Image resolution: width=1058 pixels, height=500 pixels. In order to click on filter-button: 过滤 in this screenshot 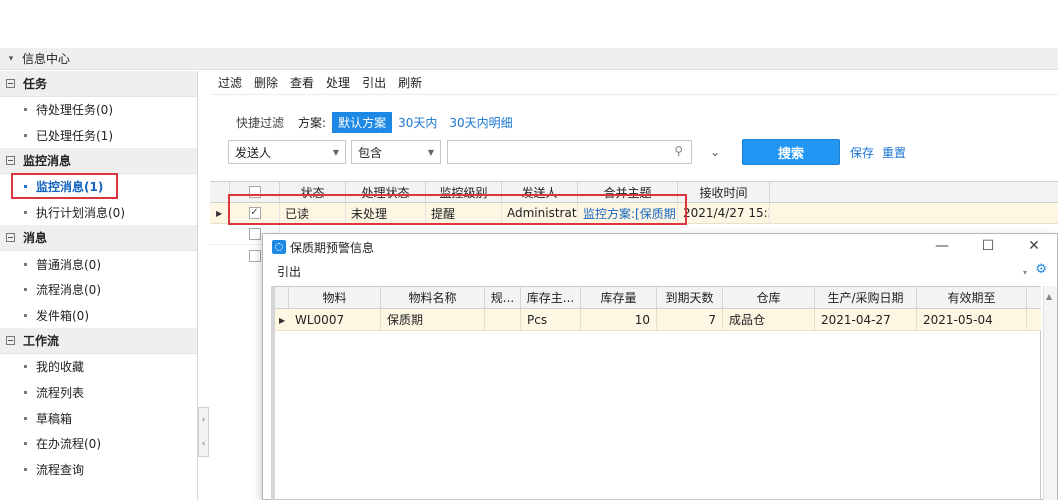, I will do `click(230, 82)`.